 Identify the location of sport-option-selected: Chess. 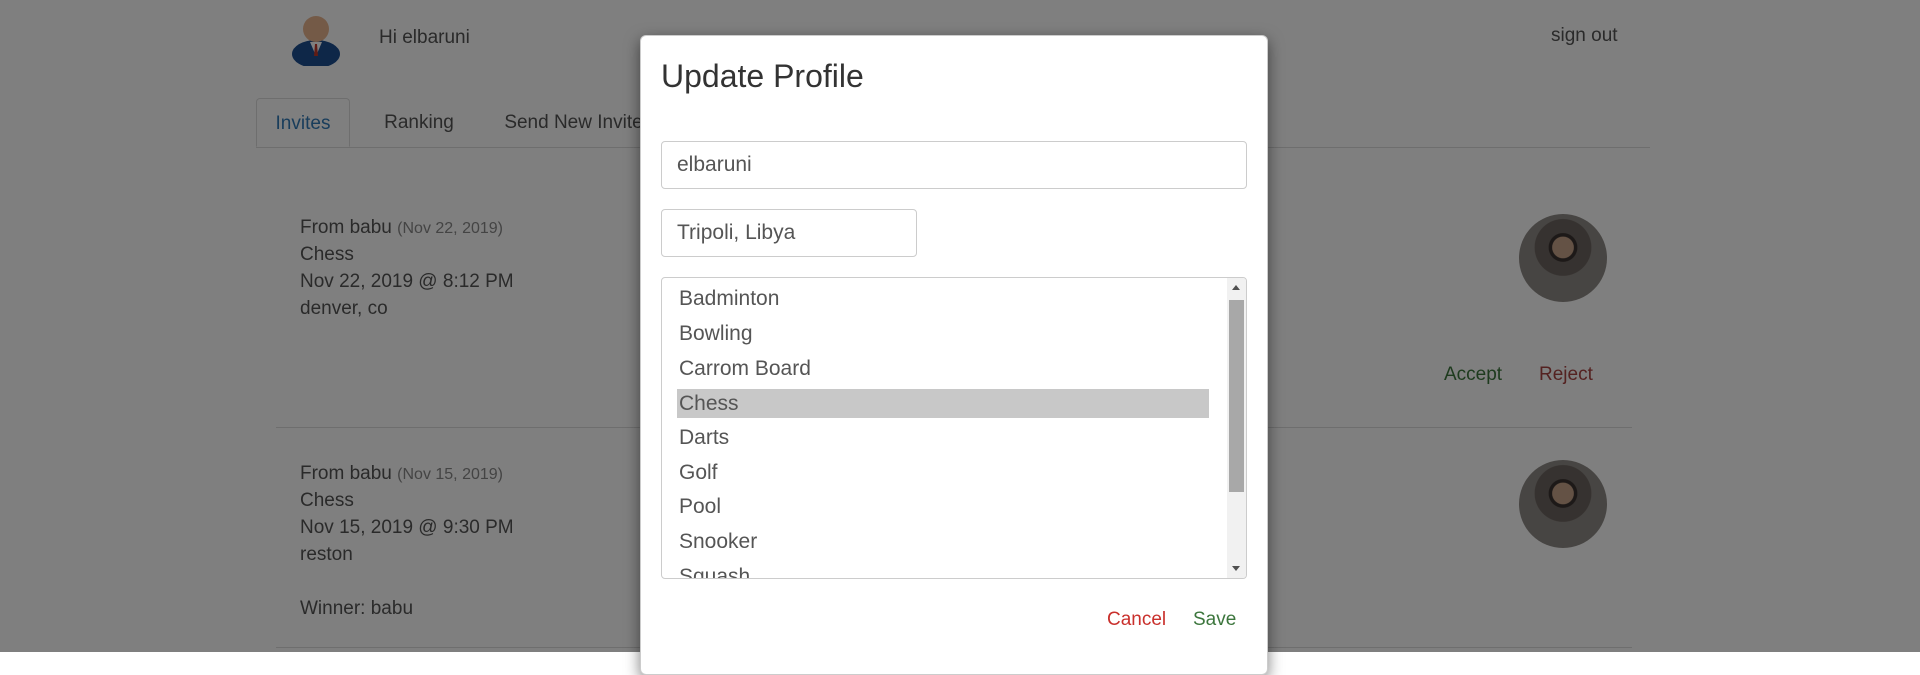
(943, 403).